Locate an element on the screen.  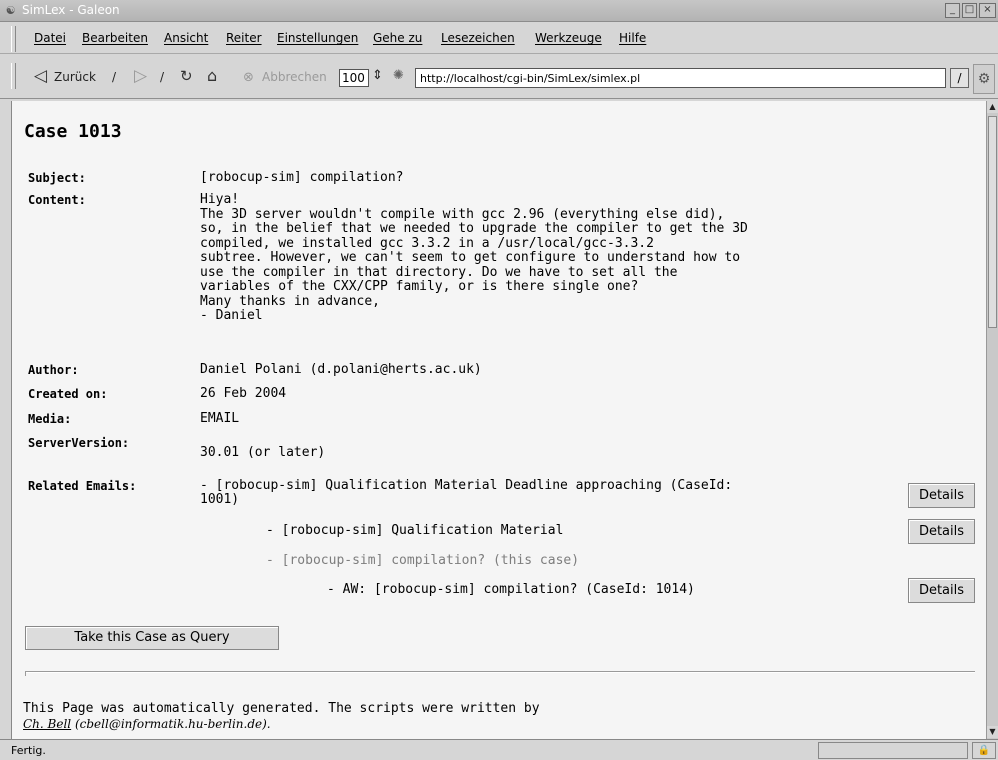
content-line: Hiya! is located at coordinates (220, 199).